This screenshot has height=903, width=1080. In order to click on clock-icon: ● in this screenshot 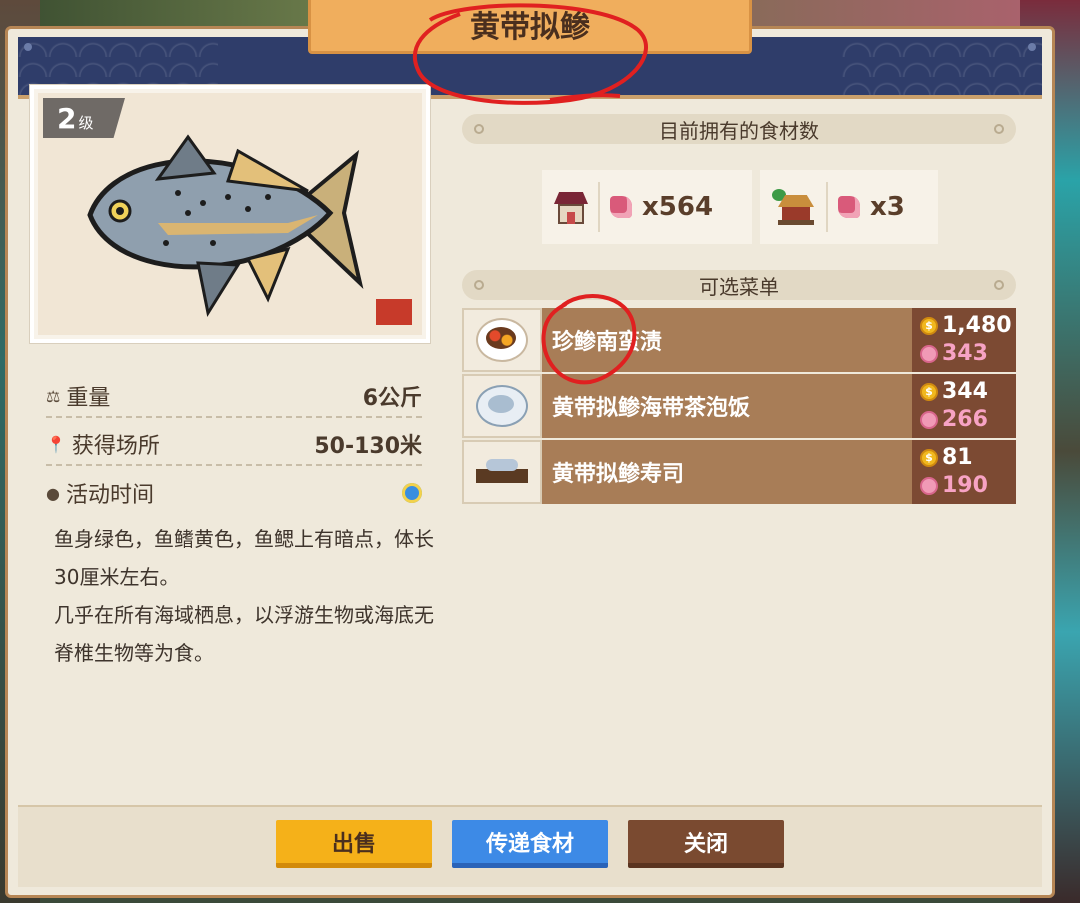, I will do `click(53, 493)`.